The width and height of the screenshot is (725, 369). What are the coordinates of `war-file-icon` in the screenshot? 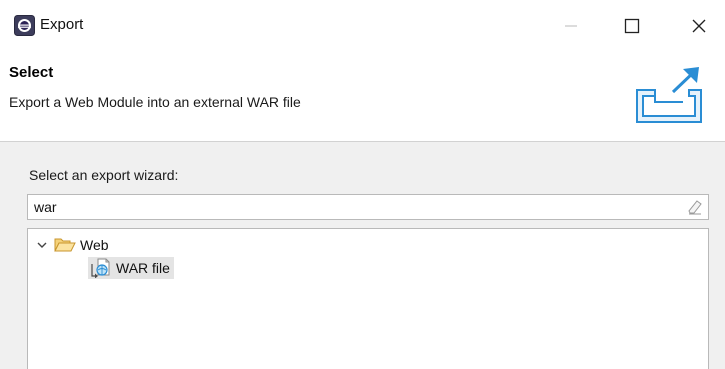 It's located at (100, 268).